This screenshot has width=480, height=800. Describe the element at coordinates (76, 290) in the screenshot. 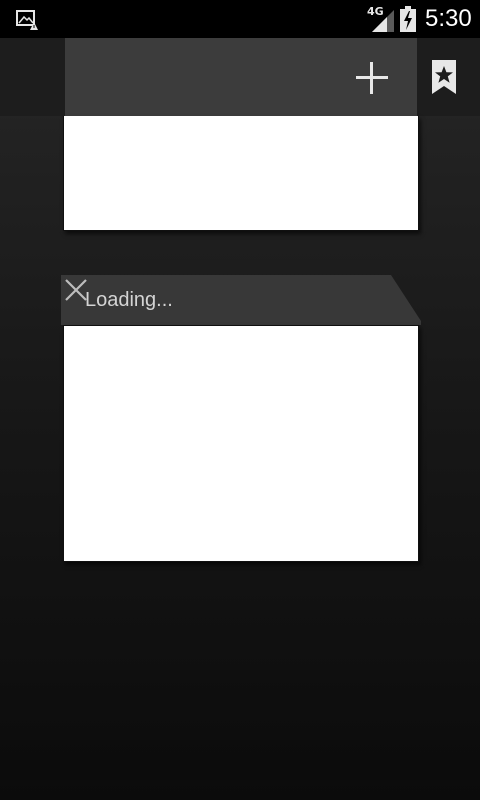

I see `close-icon` at that location.